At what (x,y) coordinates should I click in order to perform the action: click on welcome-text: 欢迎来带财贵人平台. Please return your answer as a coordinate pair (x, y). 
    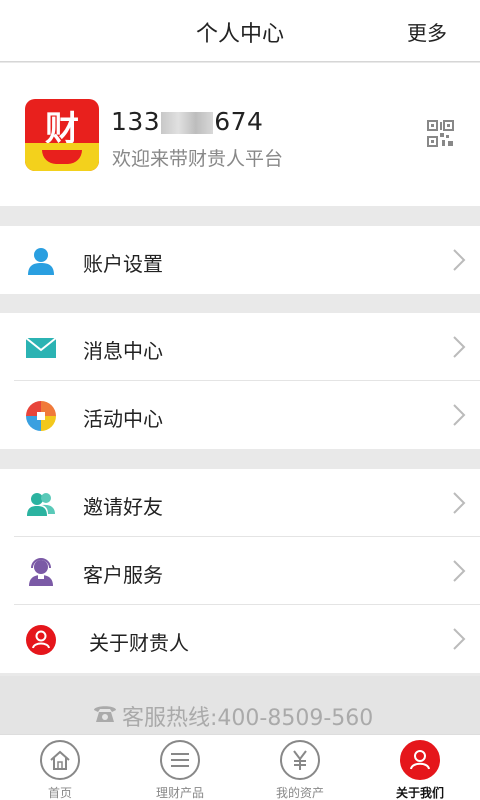
    Looking at the image, I should click on (198, 159).